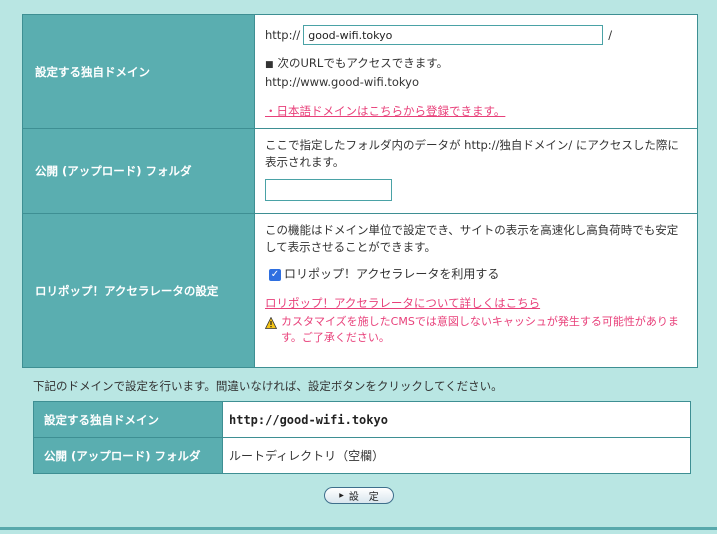 The image size is (717, 534). I want to click on bottom-divider, so click(358, 528).